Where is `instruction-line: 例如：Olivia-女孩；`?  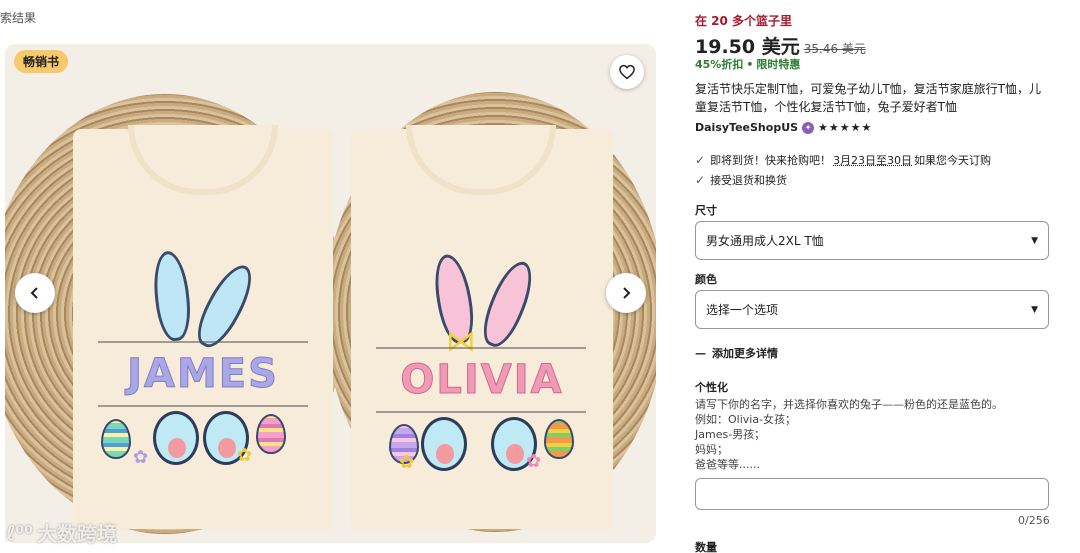
instruction-line: 例如：Olivia-女孩； is located at coordinates (746, 419).